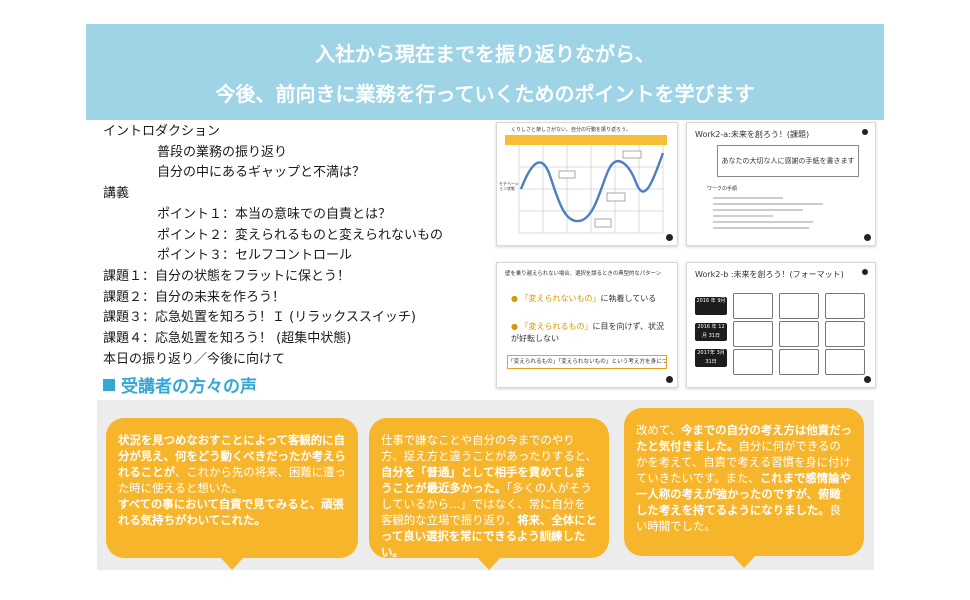  Describe the element at coordinates (583, 274) in the screenshot. I see `slide-title: 壁を乗り越えられない場合、選択を誤るときの典型的なパターン` at that location.